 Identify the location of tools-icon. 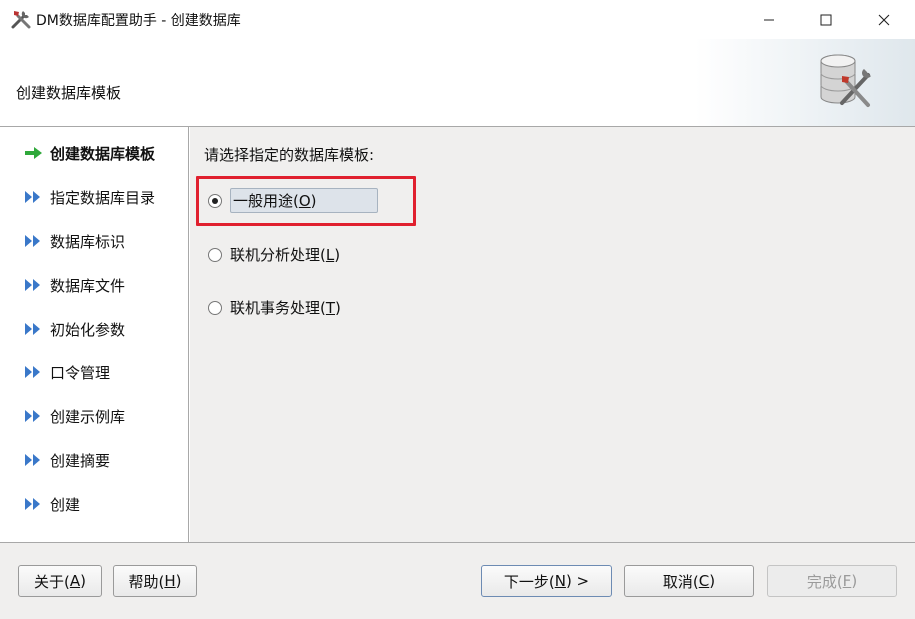
(21, 20).